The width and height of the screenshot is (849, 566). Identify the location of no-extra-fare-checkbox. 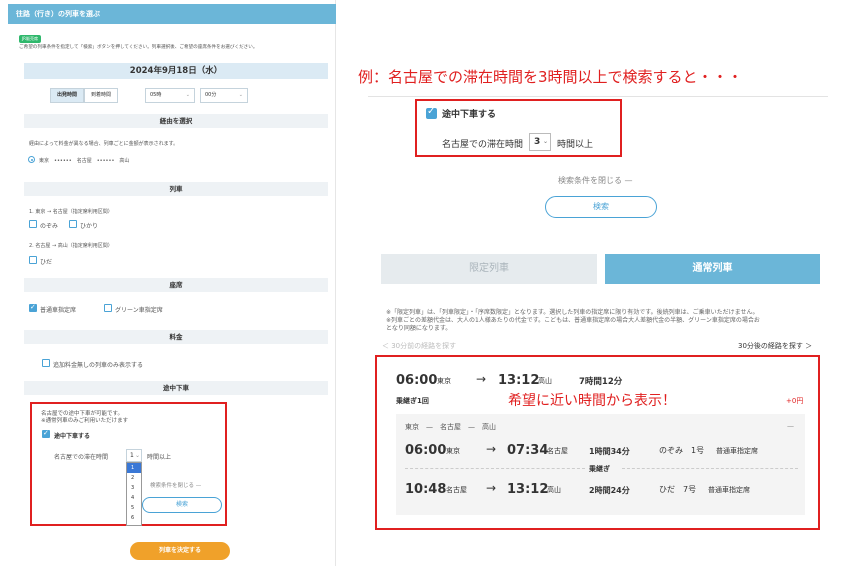
(46, 363).